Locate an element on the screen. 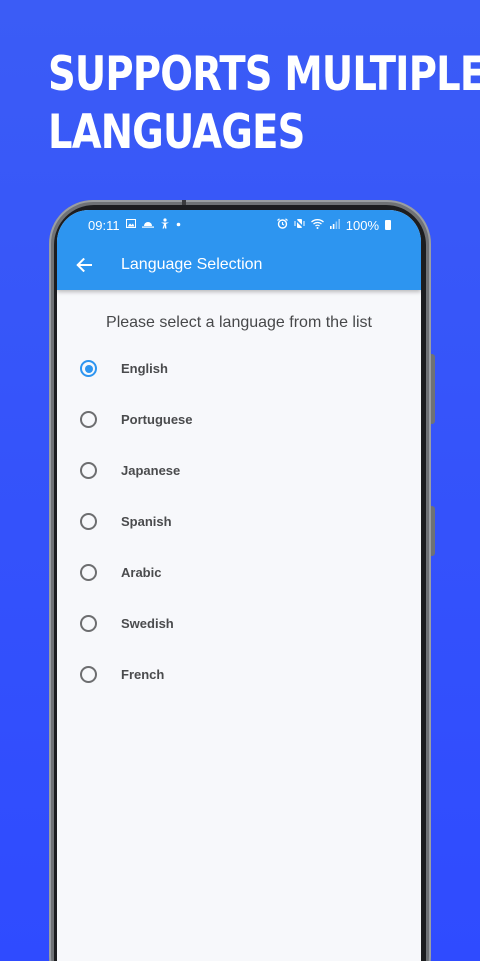  language-label: English is located at coordinates (144, 368).